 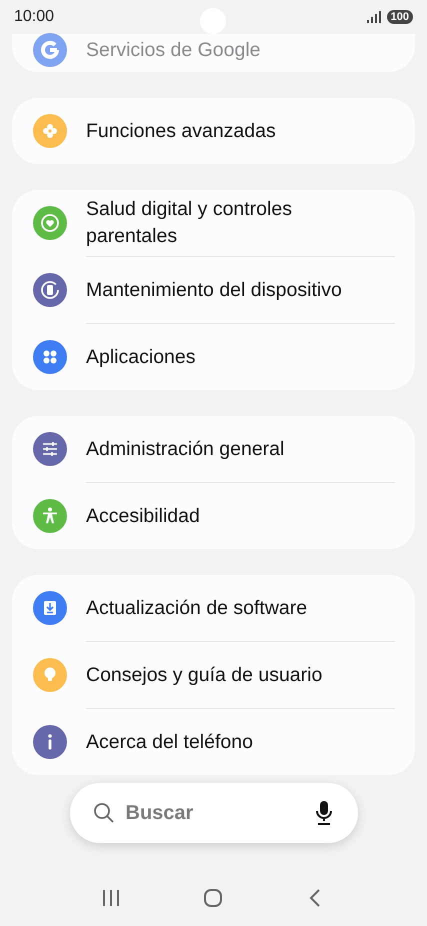 I want to click on search-icon, so click(x=104, y=813).